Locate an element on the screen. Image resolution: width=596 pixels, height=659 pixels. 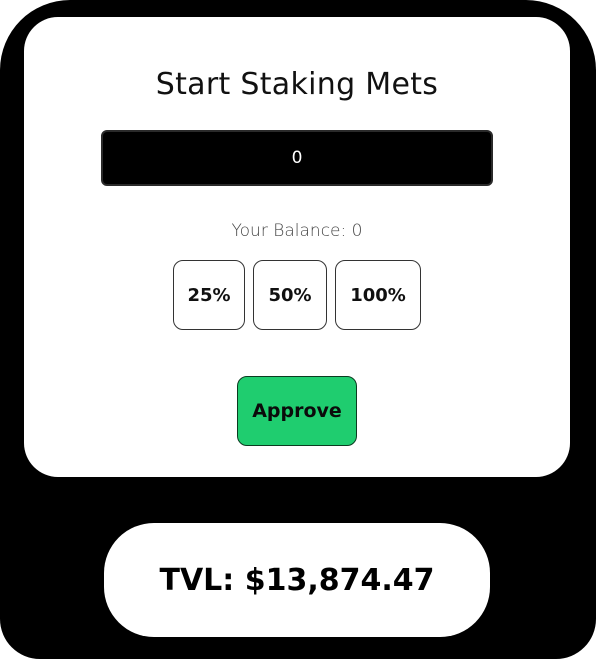
percent-100-button: 100% is located at coordinates (378, 295).